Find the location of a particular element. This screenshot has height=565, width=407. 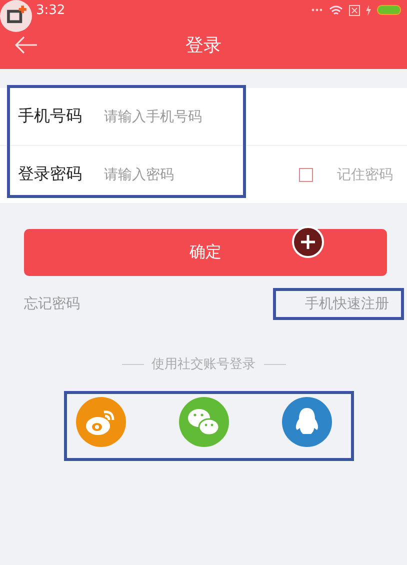

weibo-icon is located at coordinates (101, 422).